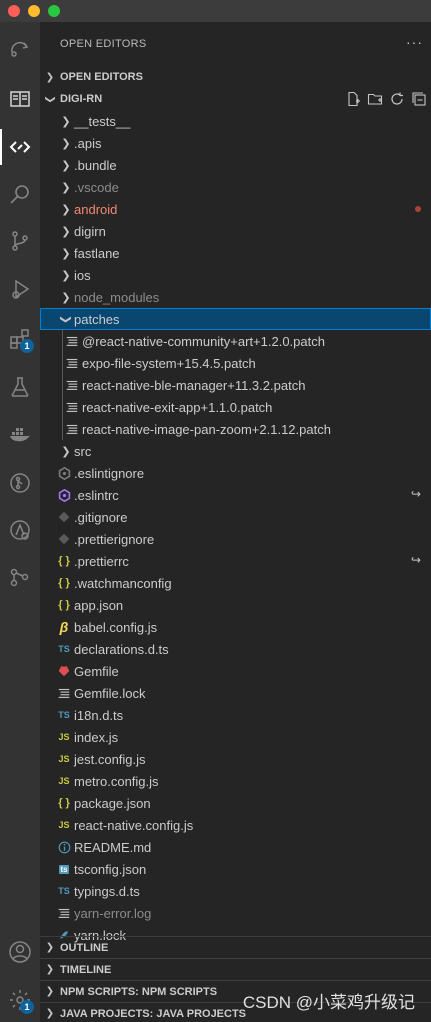  What do you see at coordinates (110, 693) in the screenshot?
I see `tree-item-label: Gemfile.lock` at bounding box center [110, 693].